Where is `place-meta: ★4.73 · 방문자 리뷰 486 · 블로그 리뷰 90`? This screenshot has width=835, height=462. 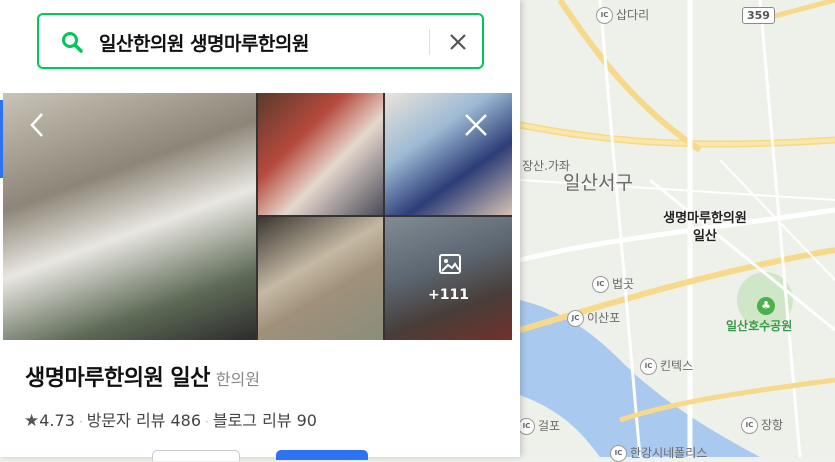
place-meta: ★4.73 · 방문자 리뷰 486 · 블로그 리뷰 90 is located at coordinates (170, 419).